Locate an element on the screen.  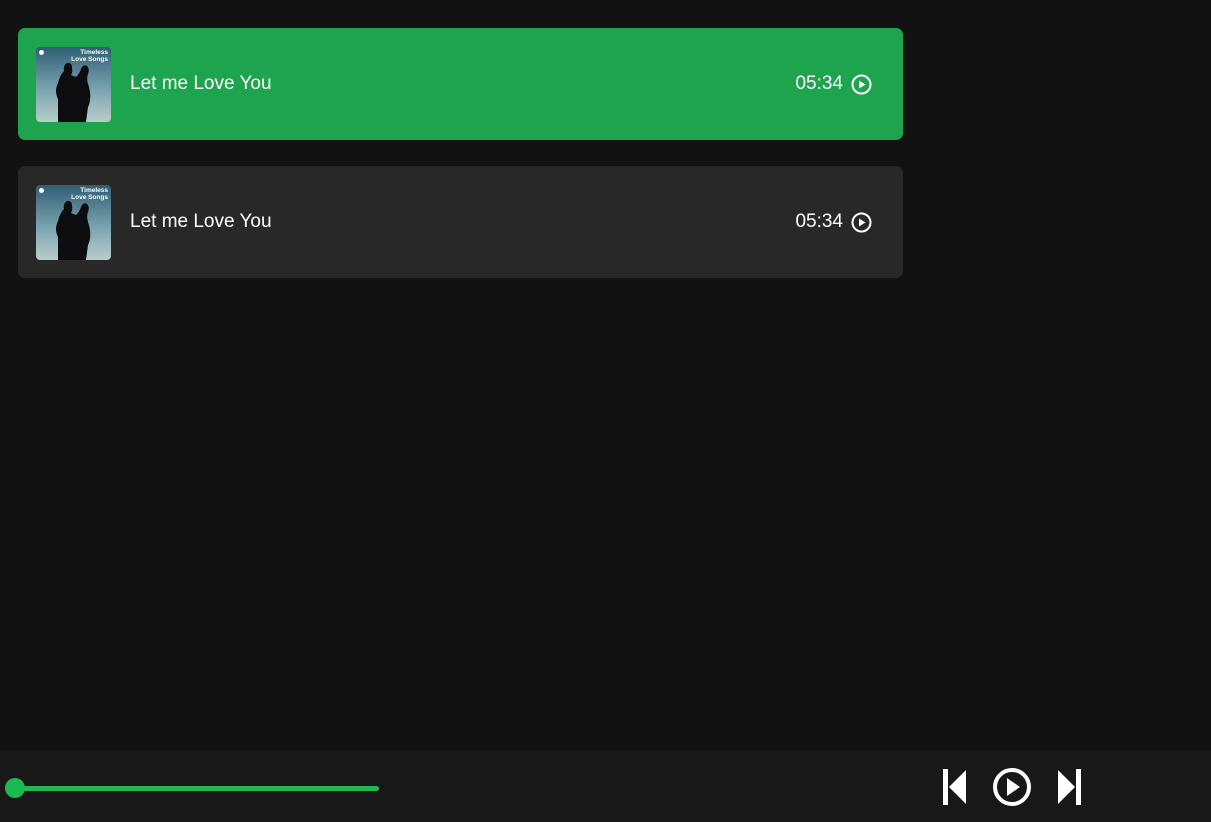
progress-thumb is located at coordinates (15, 788).